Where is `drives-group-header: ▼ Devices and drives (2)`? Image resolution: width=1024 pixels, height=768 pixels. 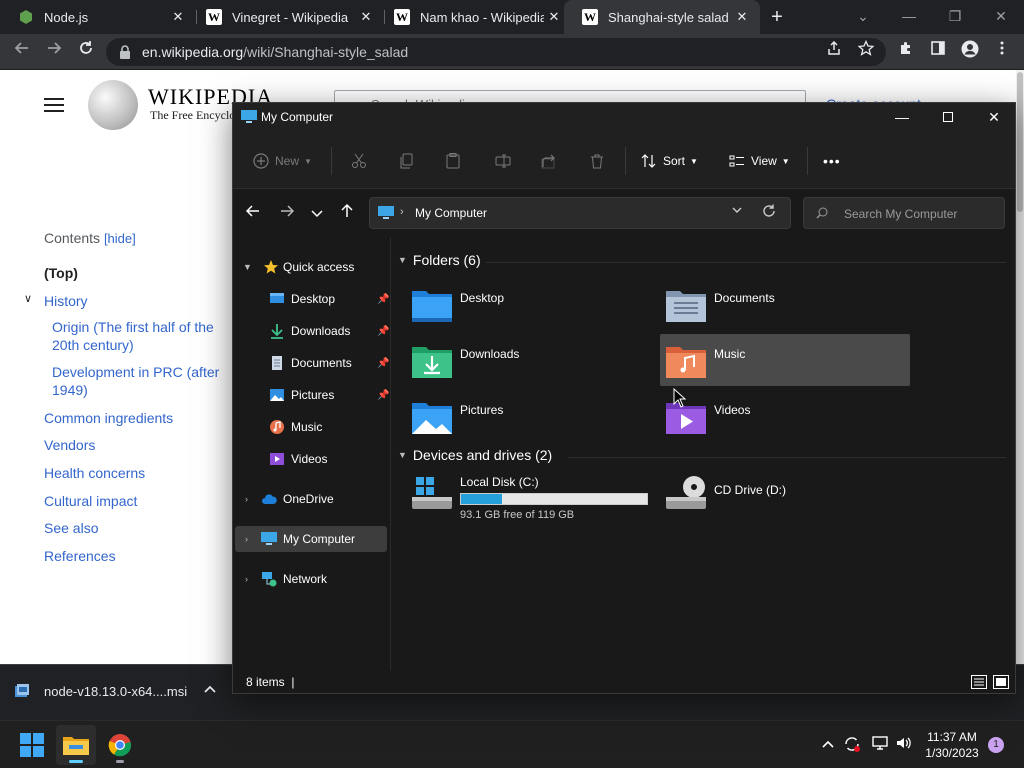 drives-group-header: ▼ Devices and drives (2) is located at coordinates (475, 455).